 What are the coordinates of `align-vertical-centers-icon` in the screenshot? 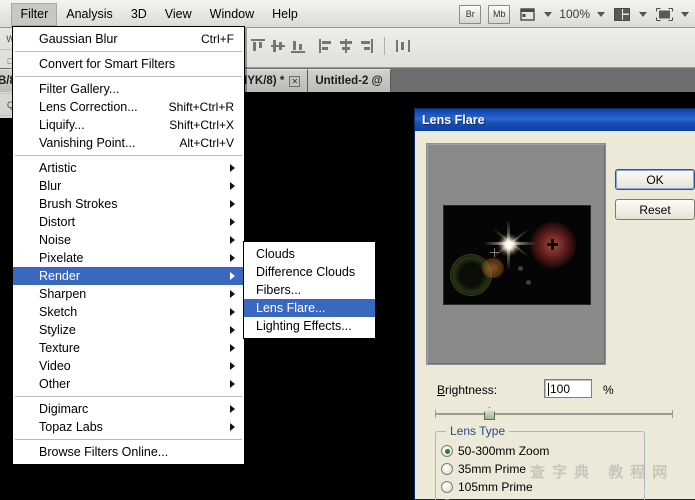 It's located at (278, 46).